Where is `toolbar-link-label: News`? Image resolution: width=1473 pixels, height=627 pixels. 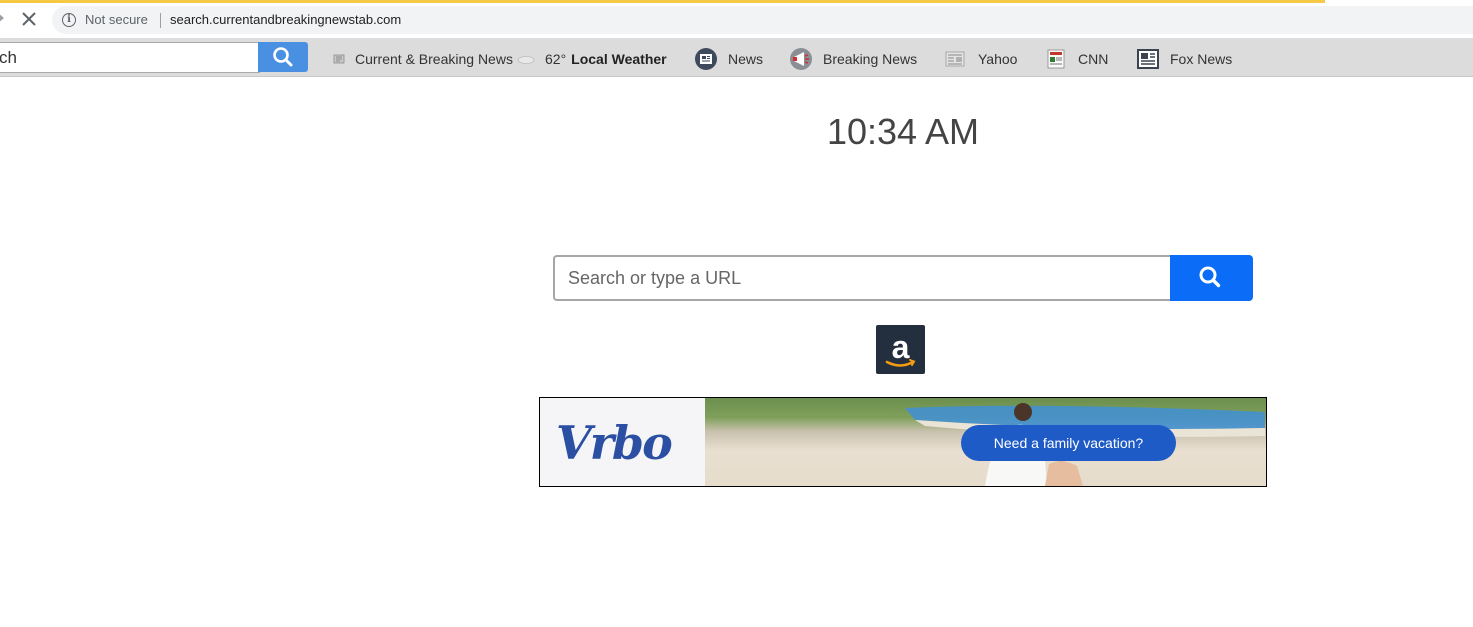
toolbar-link-label: News is located at coordinates (746, 59).